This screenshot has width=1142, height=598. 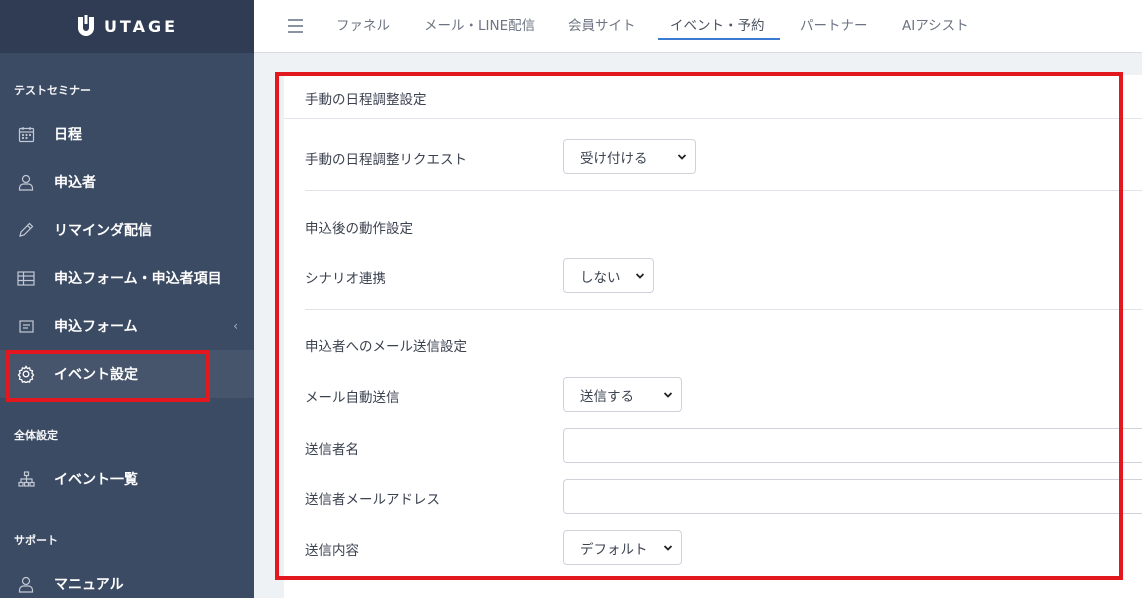 What do you see at coordinates (36, 540) in the screenshot?
I see `section-title-support: サポート` at bounding box center [36, 540].